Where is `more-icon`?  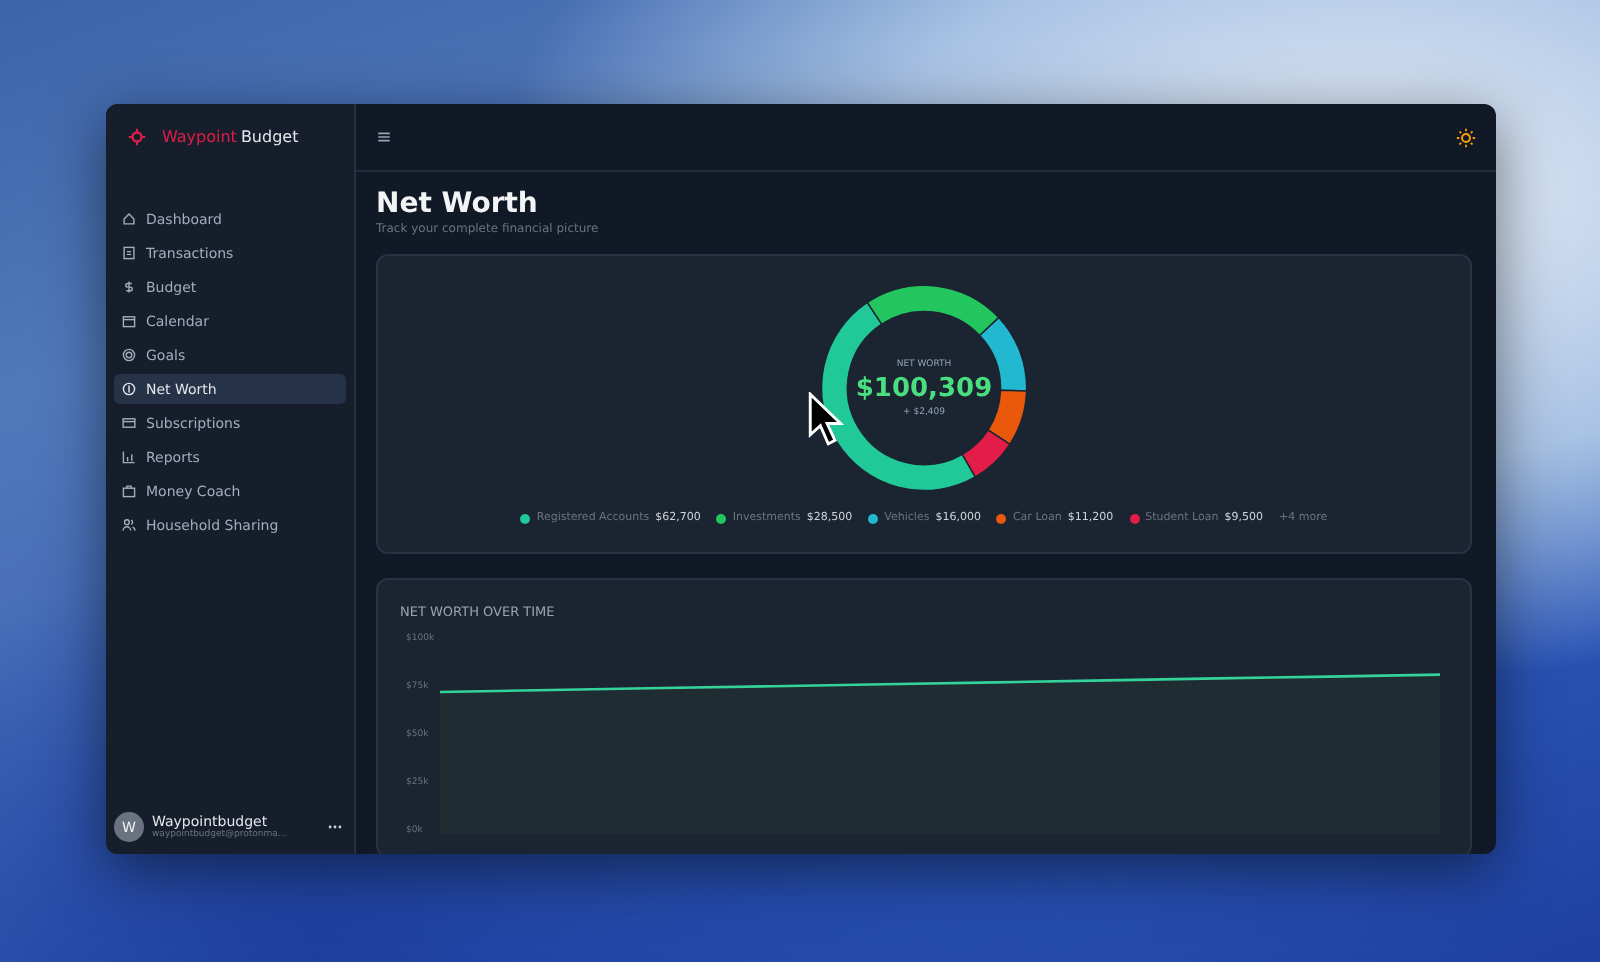 more-icon is located at coordinates (335, 827).